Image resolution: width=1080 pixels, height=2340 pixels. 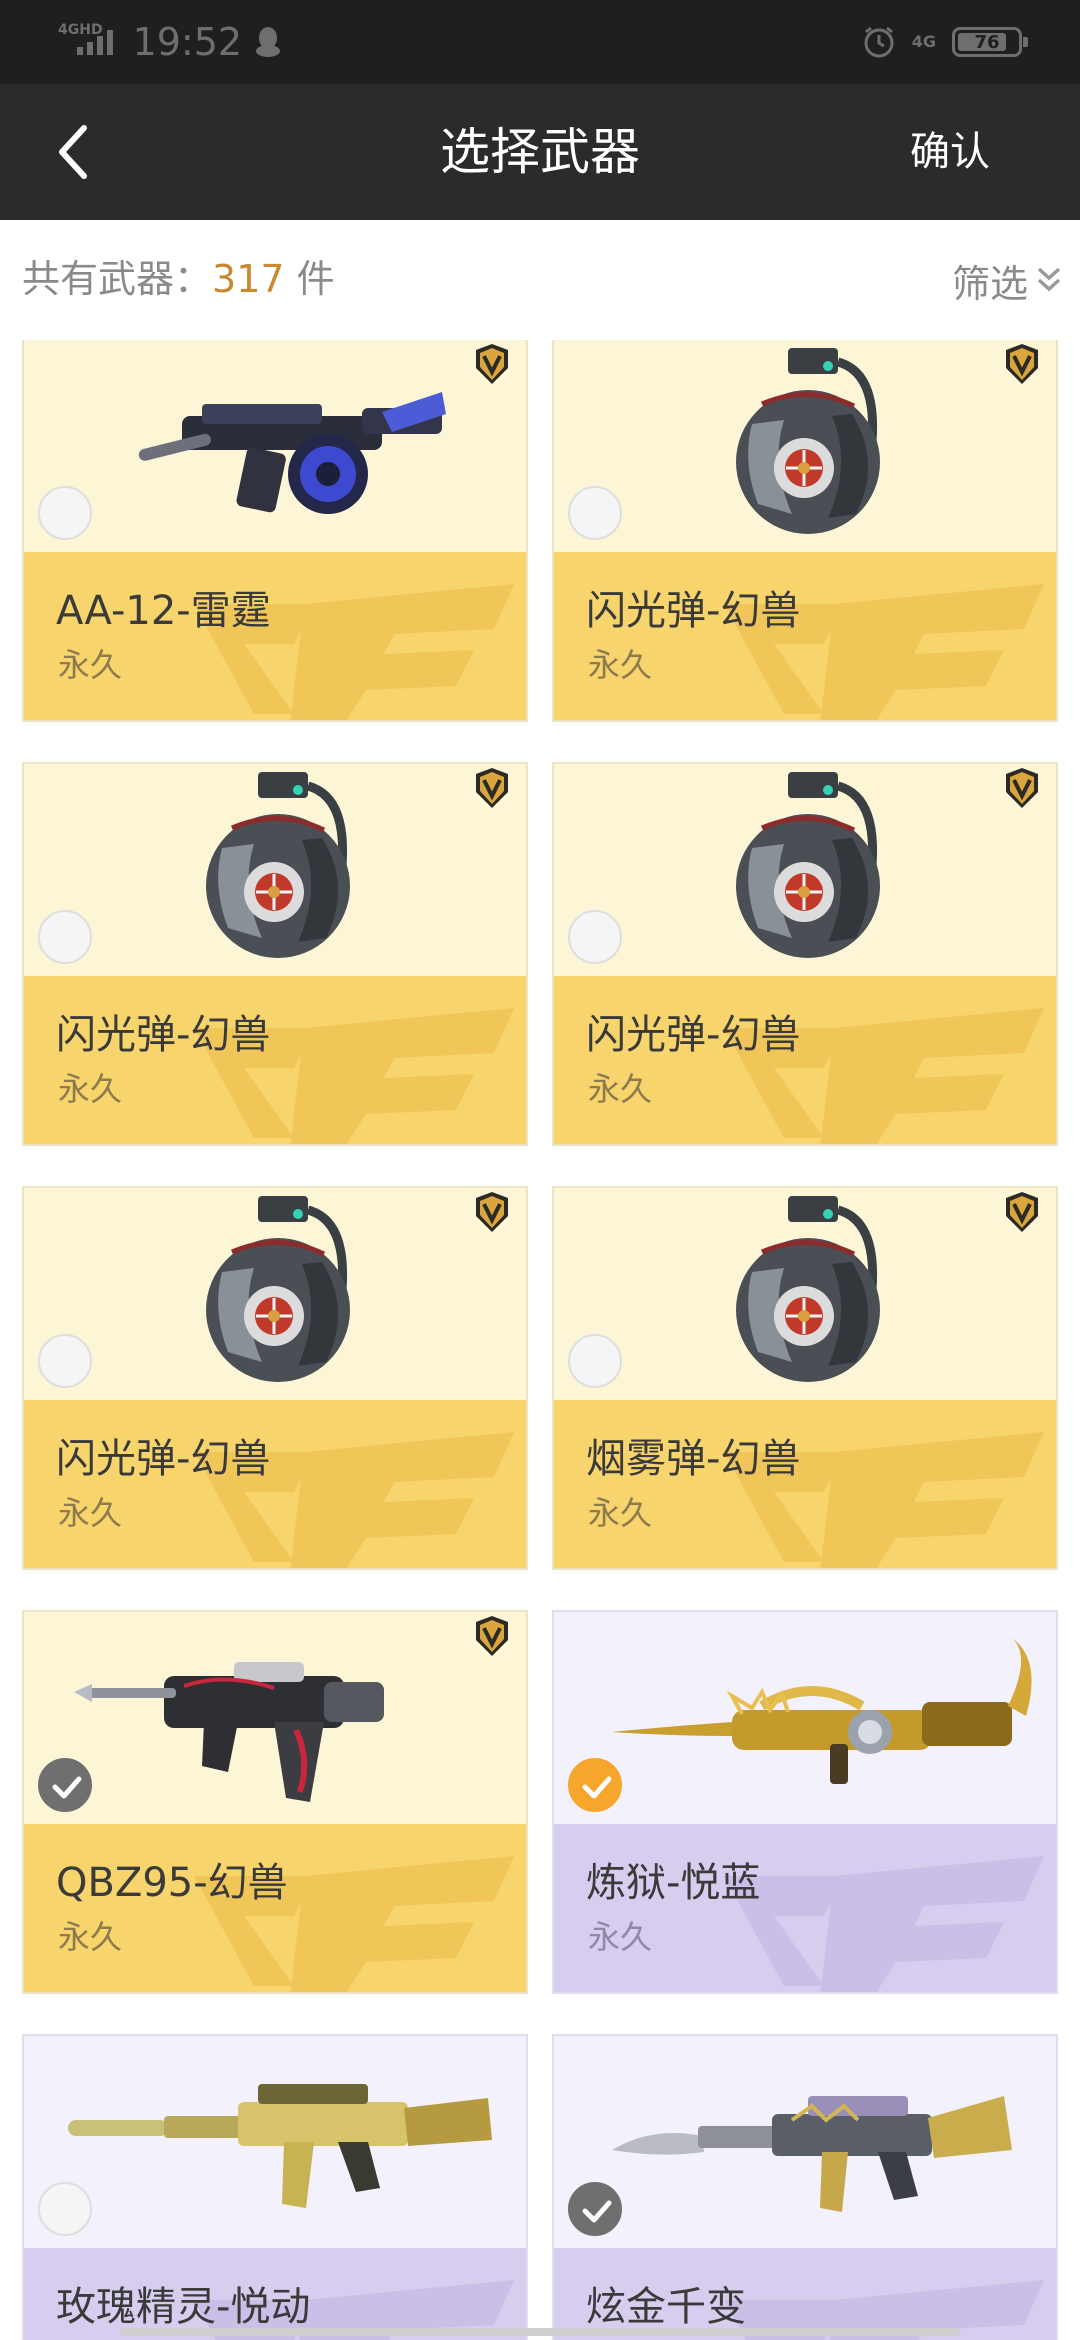 What do you see at coordinates (540, 2332) in the screenshot?
I see `home-indicator` at bounding box center [540, 2332].